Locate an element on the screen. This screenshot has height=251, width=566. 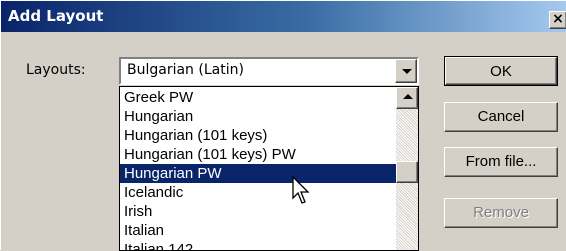
layouts-combobox: Bulgarian (Latin) is located at coordinates (269, 71).